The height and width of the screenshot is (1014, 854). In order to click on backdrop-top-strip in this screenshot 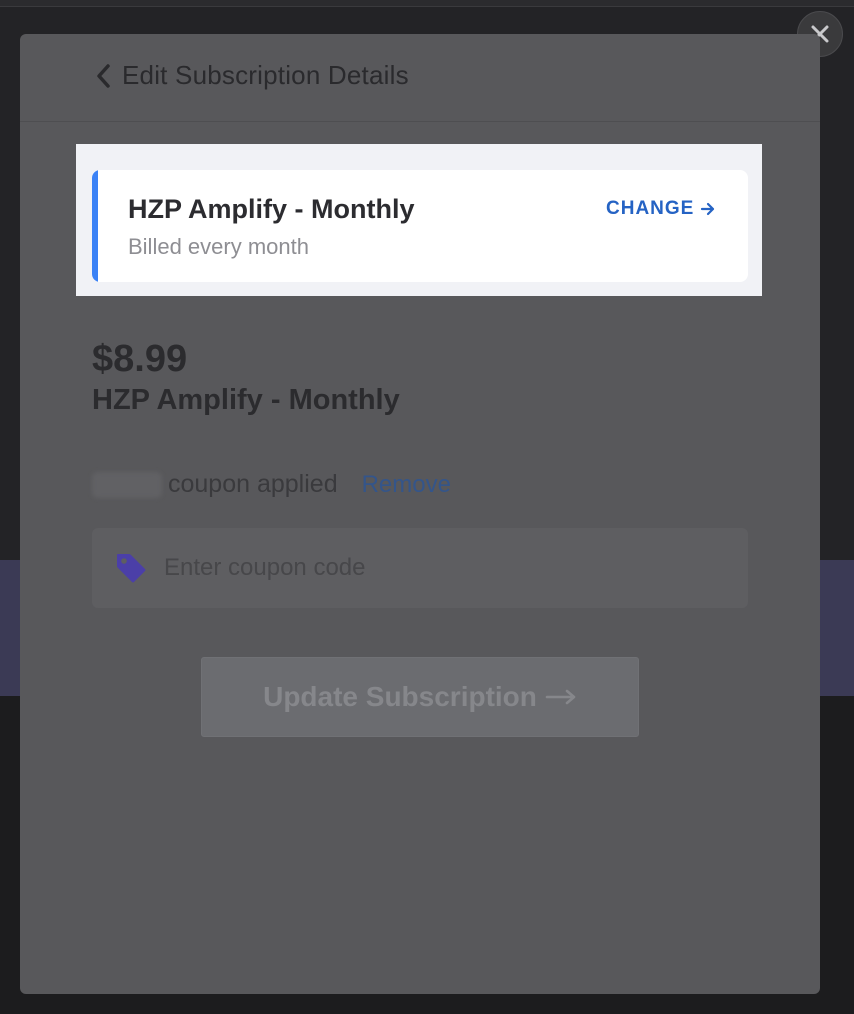, I will do `click(427, 3)`.